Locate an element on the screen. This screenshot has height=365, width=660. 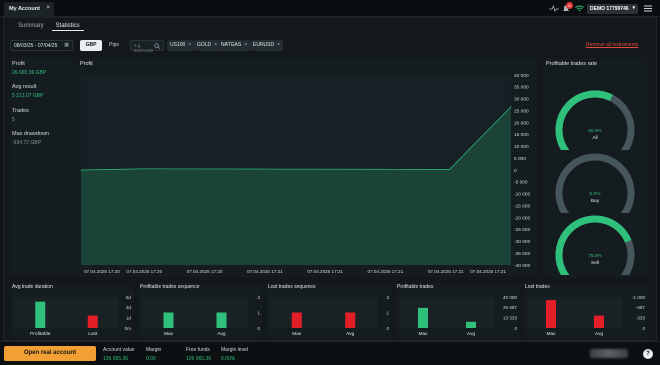
profitable-sequence-chart: Profitable trades sequence 2 1 0 Max Avg is located at coordinates (200, 311).